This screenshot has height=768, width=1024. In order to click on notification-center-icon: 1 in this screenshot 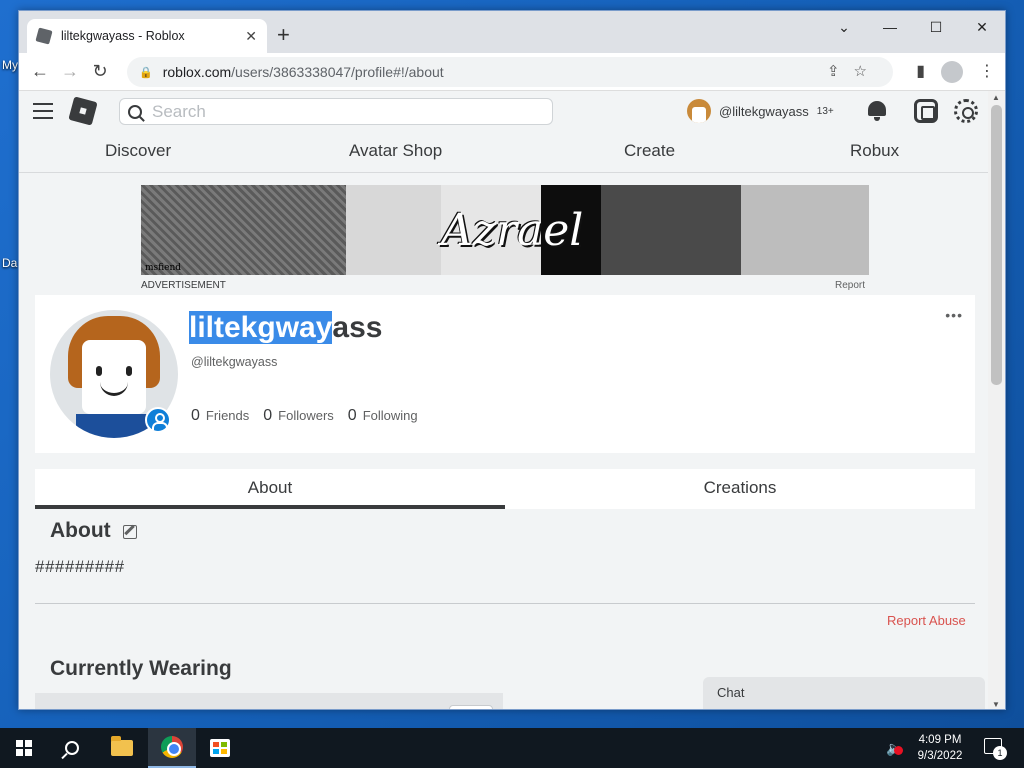, I will do `click(995, 749)`.